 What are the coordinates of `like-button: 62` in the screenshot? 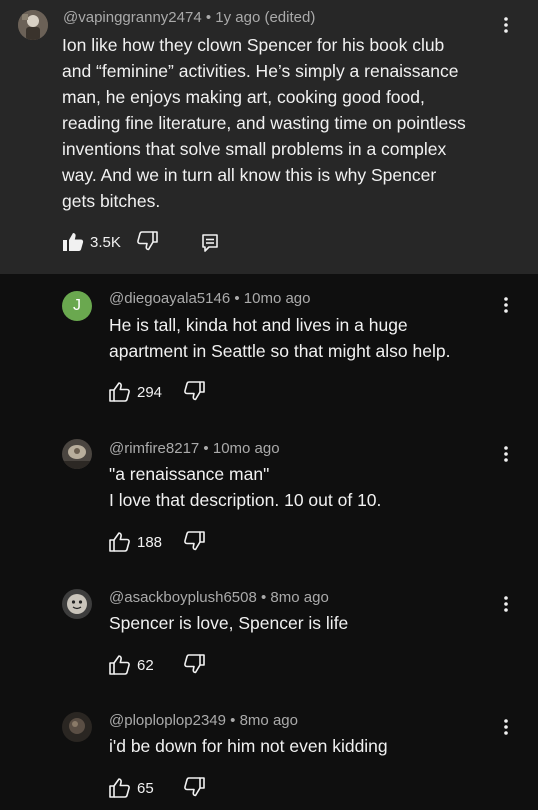 It's located at (131, 665).